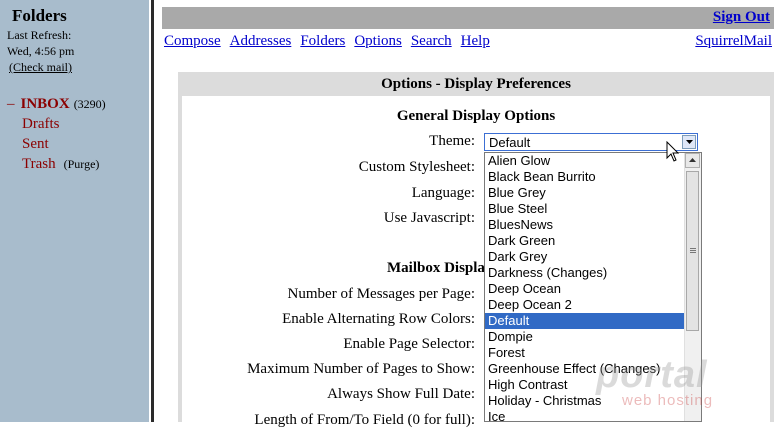  I want to click on nav-compose: Compose, so click(192, 41).